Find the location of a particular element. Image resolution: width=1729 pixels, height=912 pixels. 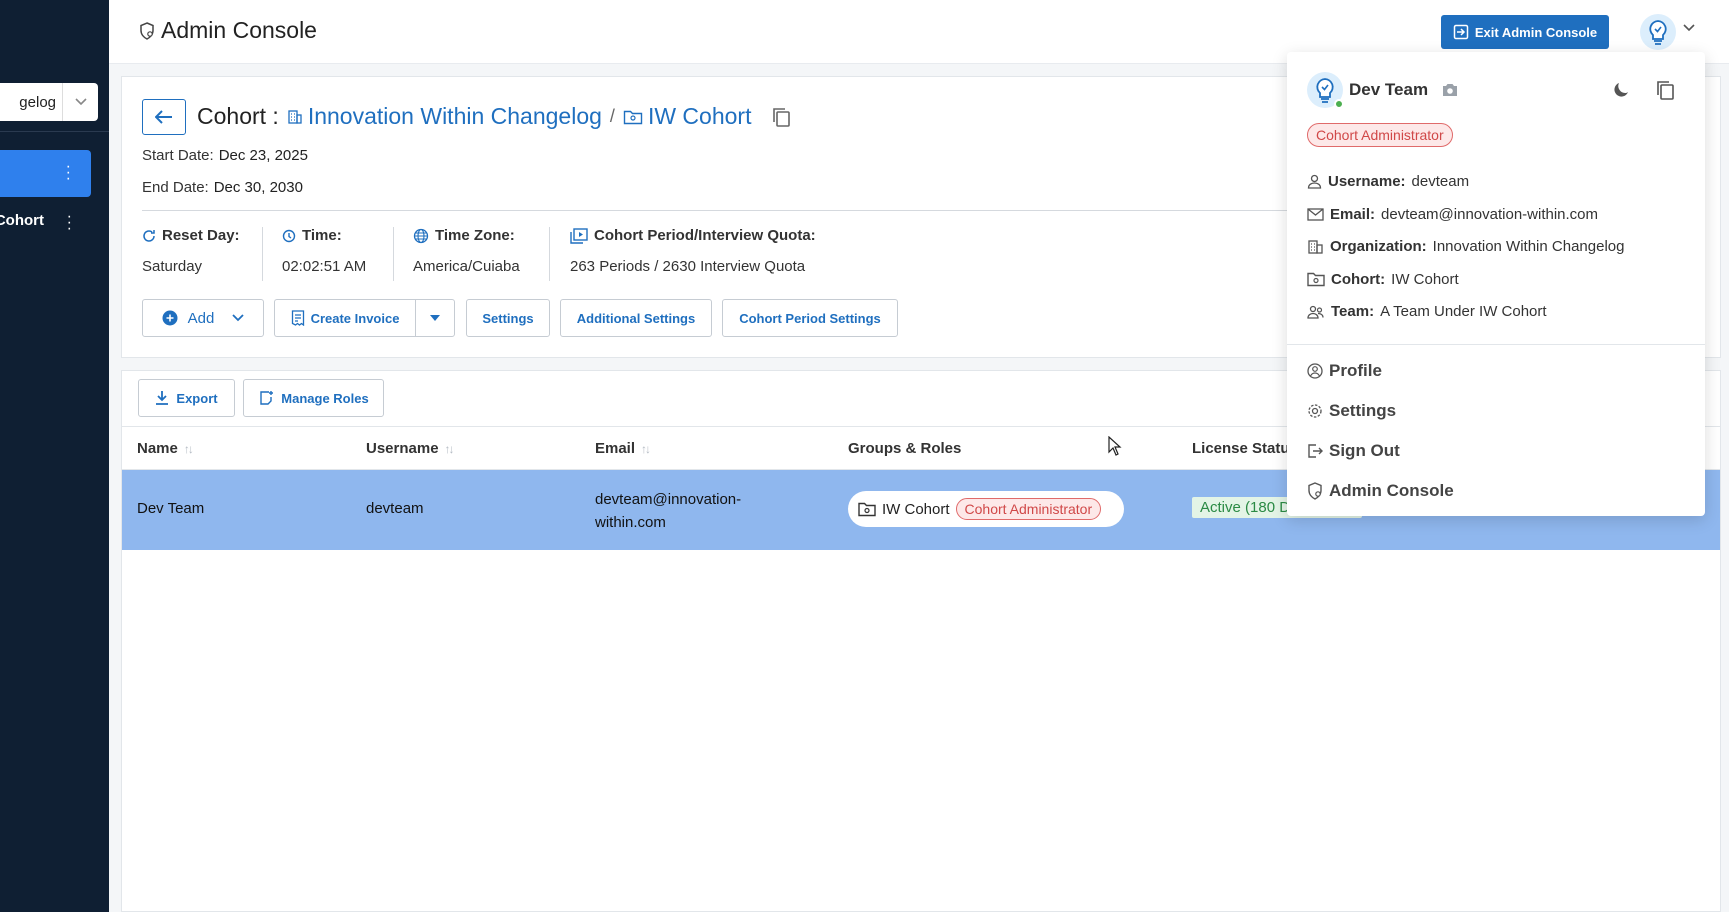

clock-icon is located at coordinates (289, 235).